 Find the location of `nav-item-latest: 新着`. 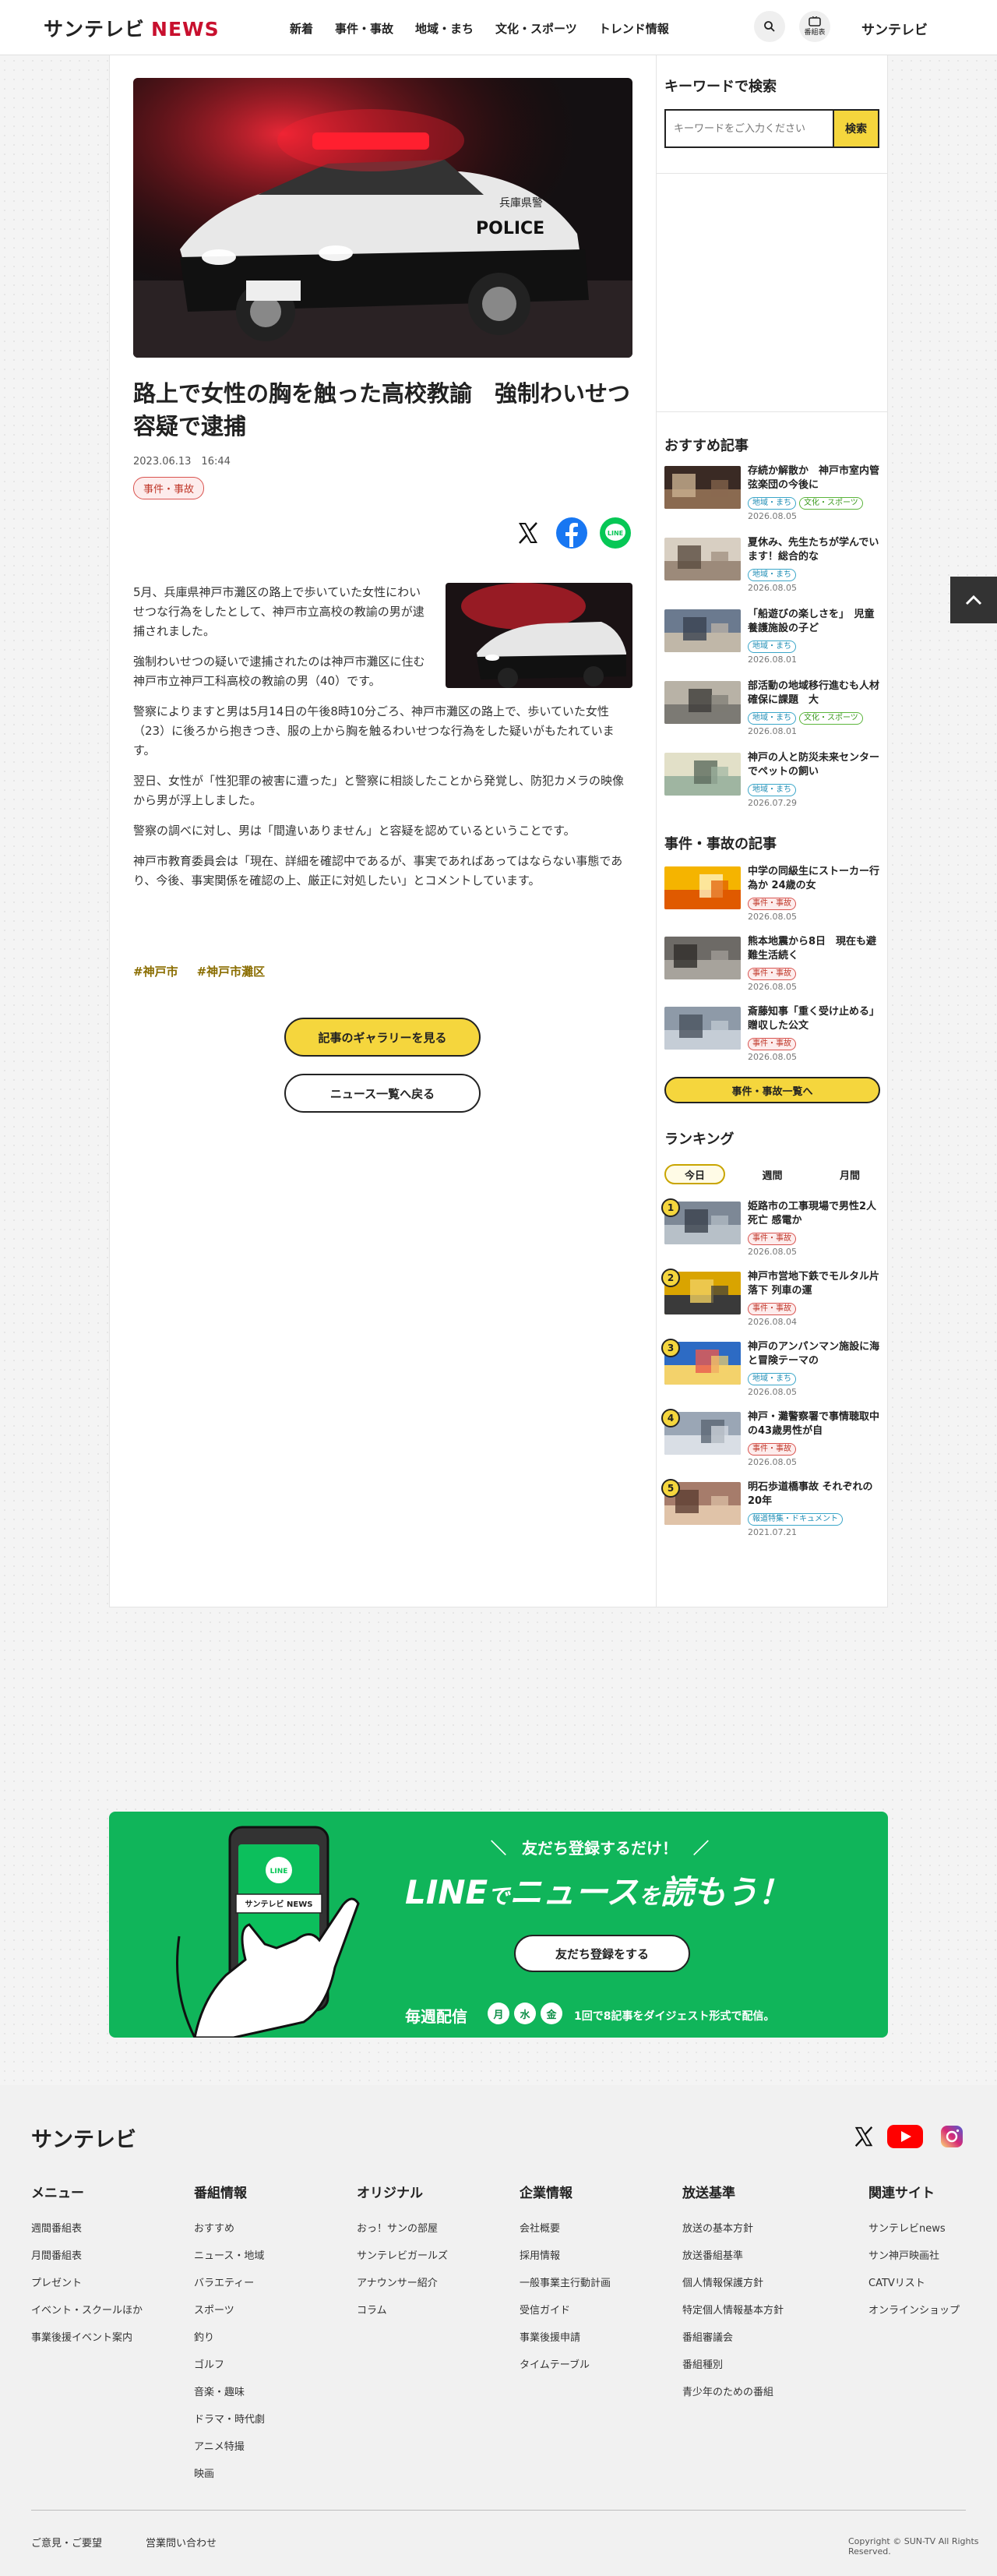

nav-item-latest: 新着 is located at coordinates (301, 28).